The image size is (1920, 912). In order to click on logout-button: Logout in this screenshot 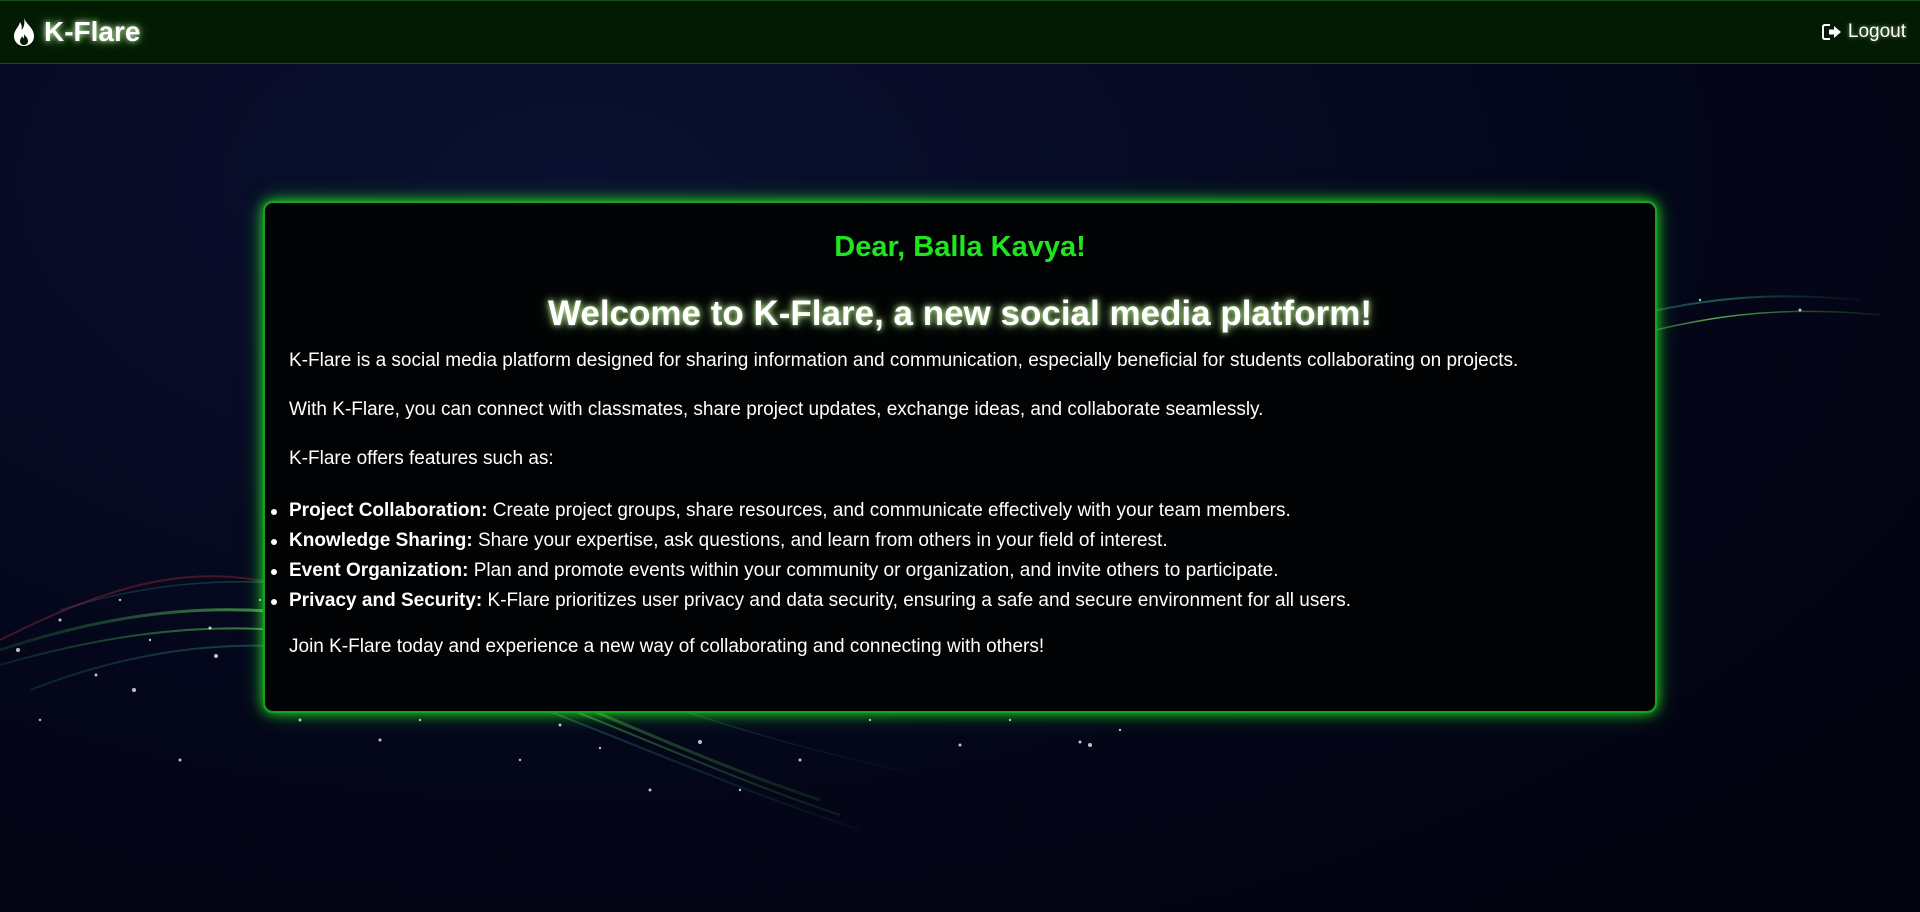, I will do `click(1863, 32)`.